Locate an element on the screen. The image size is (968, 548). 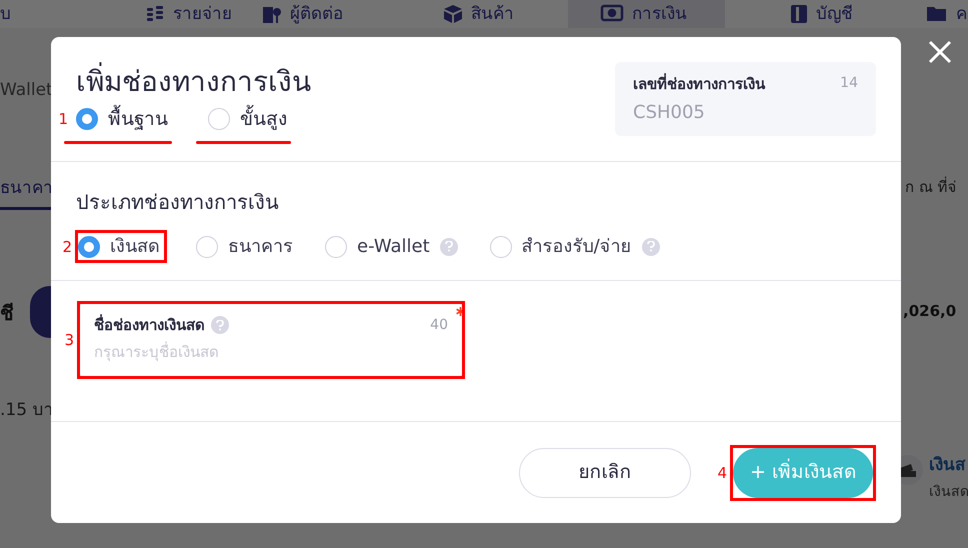
amount-text: ,026,0 is located at coordinates (929, 311).